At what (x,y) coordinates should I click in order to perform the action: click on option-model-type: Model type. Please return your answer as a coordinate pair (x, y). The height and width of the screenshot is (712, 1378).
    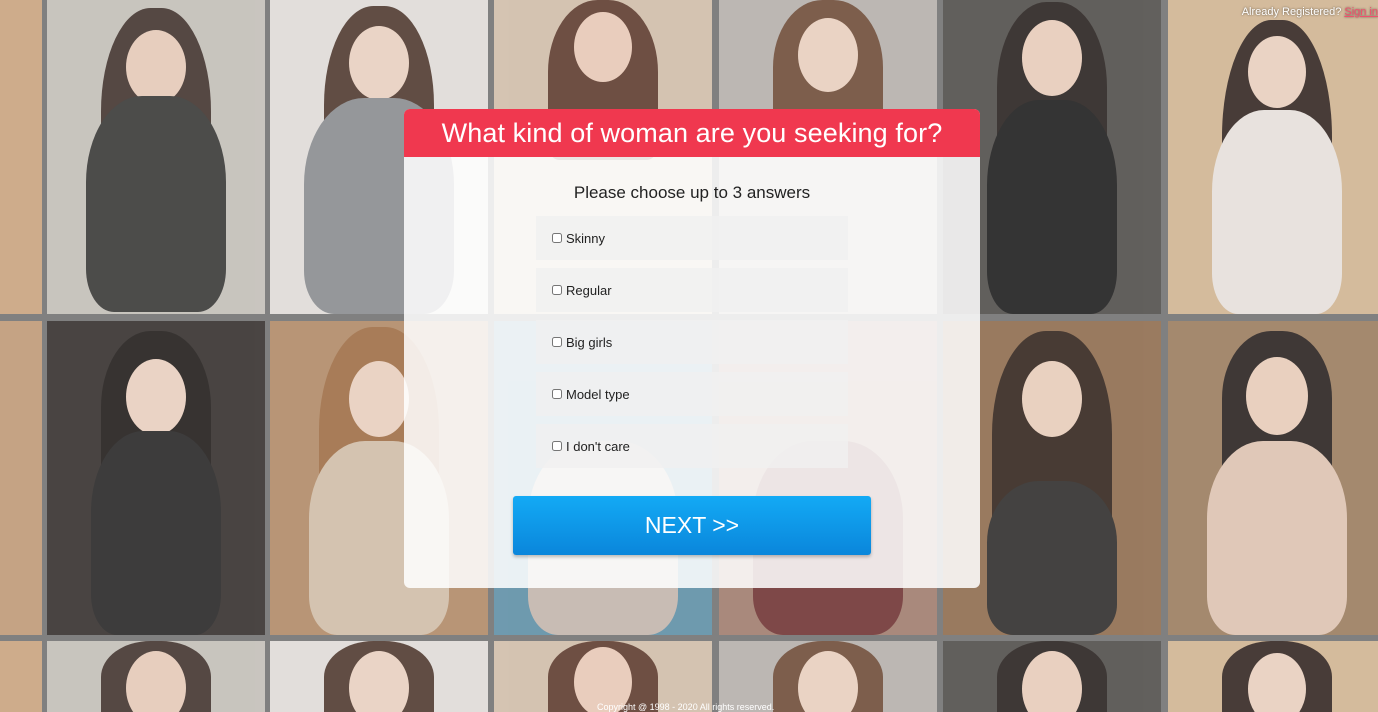
    Looking at the image, I should click on (692, 394).